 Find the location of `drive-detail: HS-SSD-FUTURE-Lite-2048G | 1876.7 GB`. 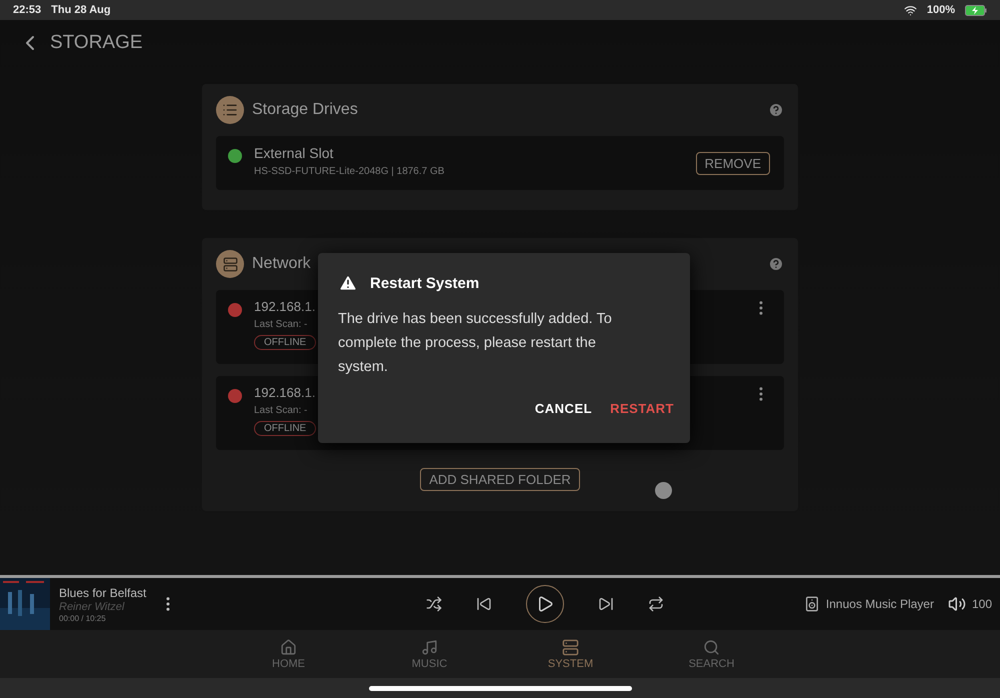

drive-detail: HS-SSD-FUTURE-Lite-2048G | 1876.7 GB is located at coordinates (349, 171).